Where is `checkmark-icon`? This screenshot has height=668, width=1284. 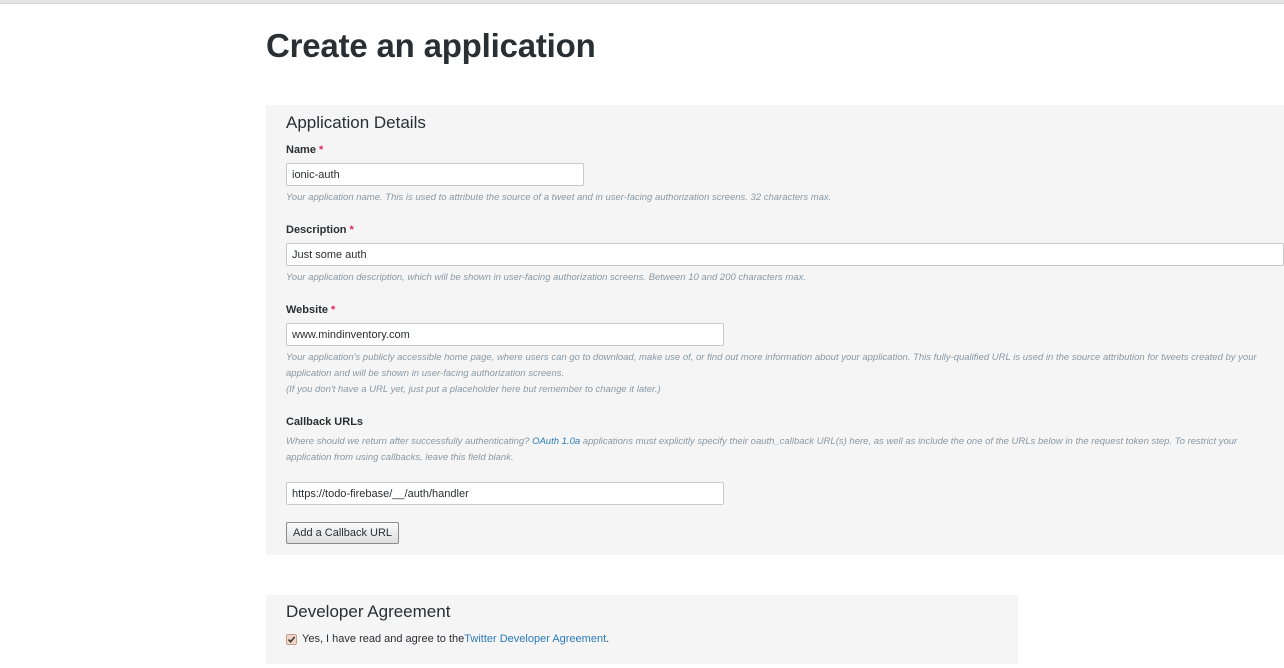
checkmark-icon is located at coordinates (291, 639).